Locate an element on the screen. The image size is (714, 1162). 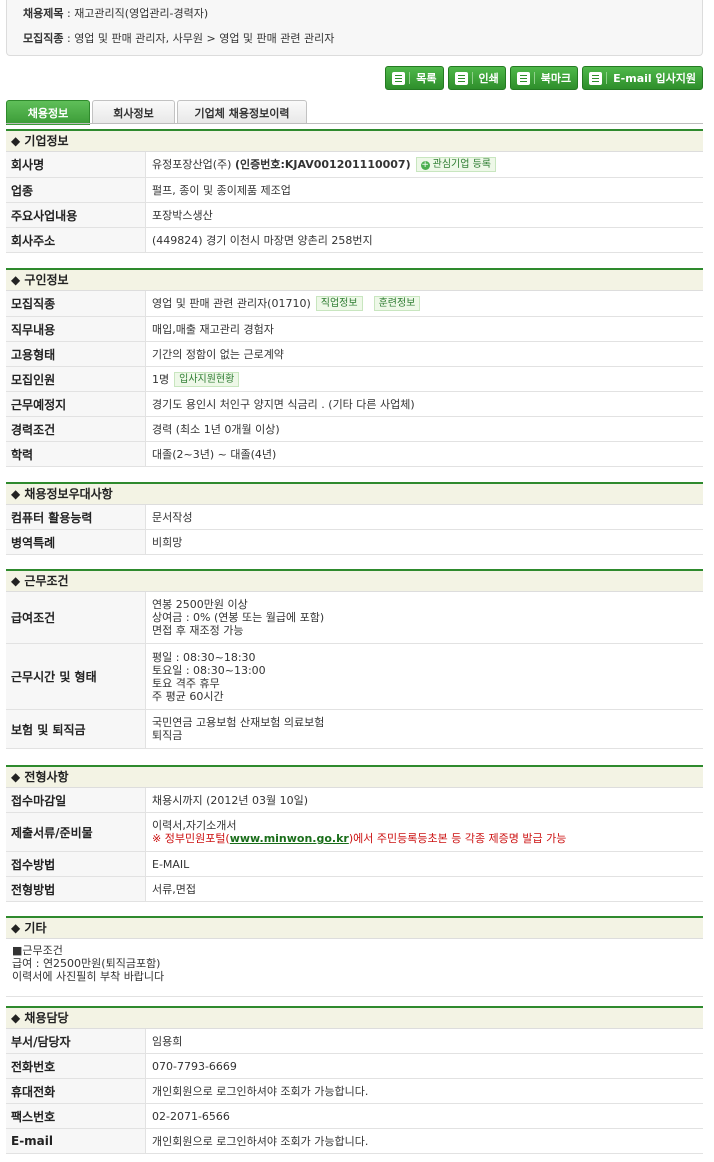
preference-section: ◆ 채용정보우대사항 컴퓨터 활용능력 문서작성 병역특례 비희망 is located at coordinates (354, 518).